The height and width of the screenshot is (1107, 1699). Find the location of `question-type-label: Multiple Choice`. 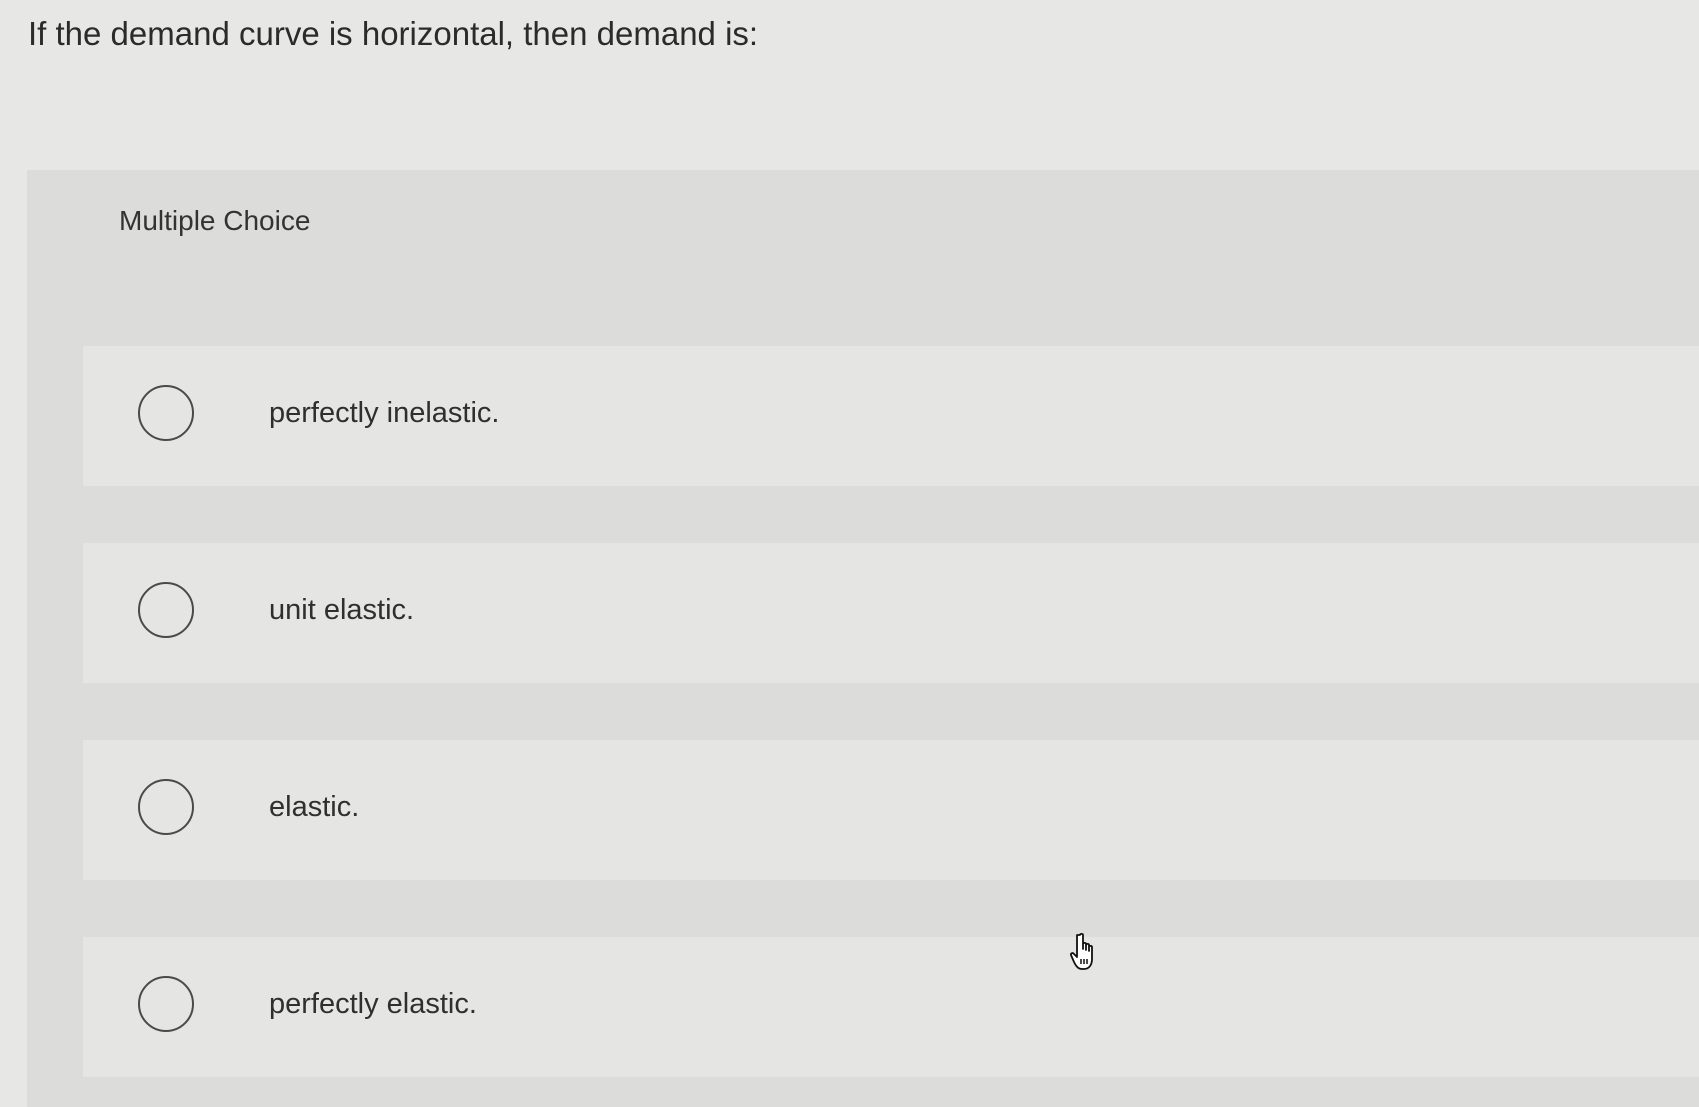

question-type-label: Multiple Choice is located at coordinates (215, 220).